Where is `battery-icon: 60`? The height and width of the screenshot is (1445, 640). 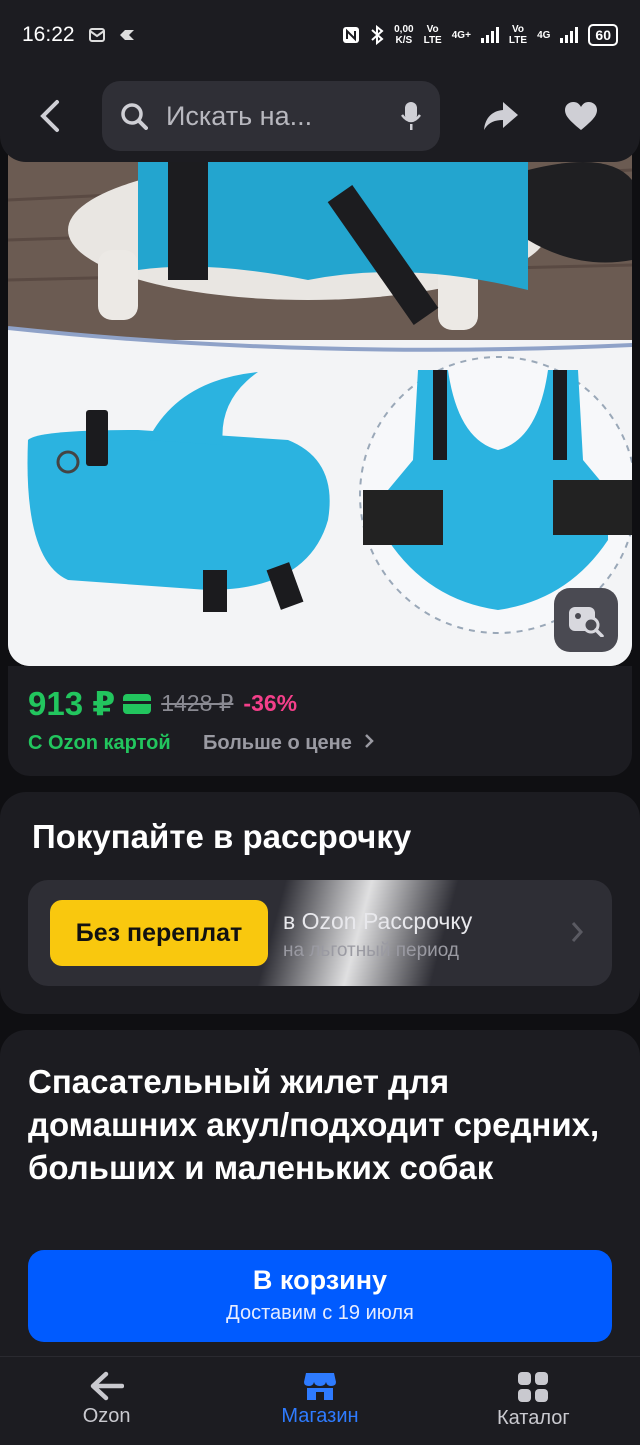
battery-icon: 60 is located at coordinates (603, 35).